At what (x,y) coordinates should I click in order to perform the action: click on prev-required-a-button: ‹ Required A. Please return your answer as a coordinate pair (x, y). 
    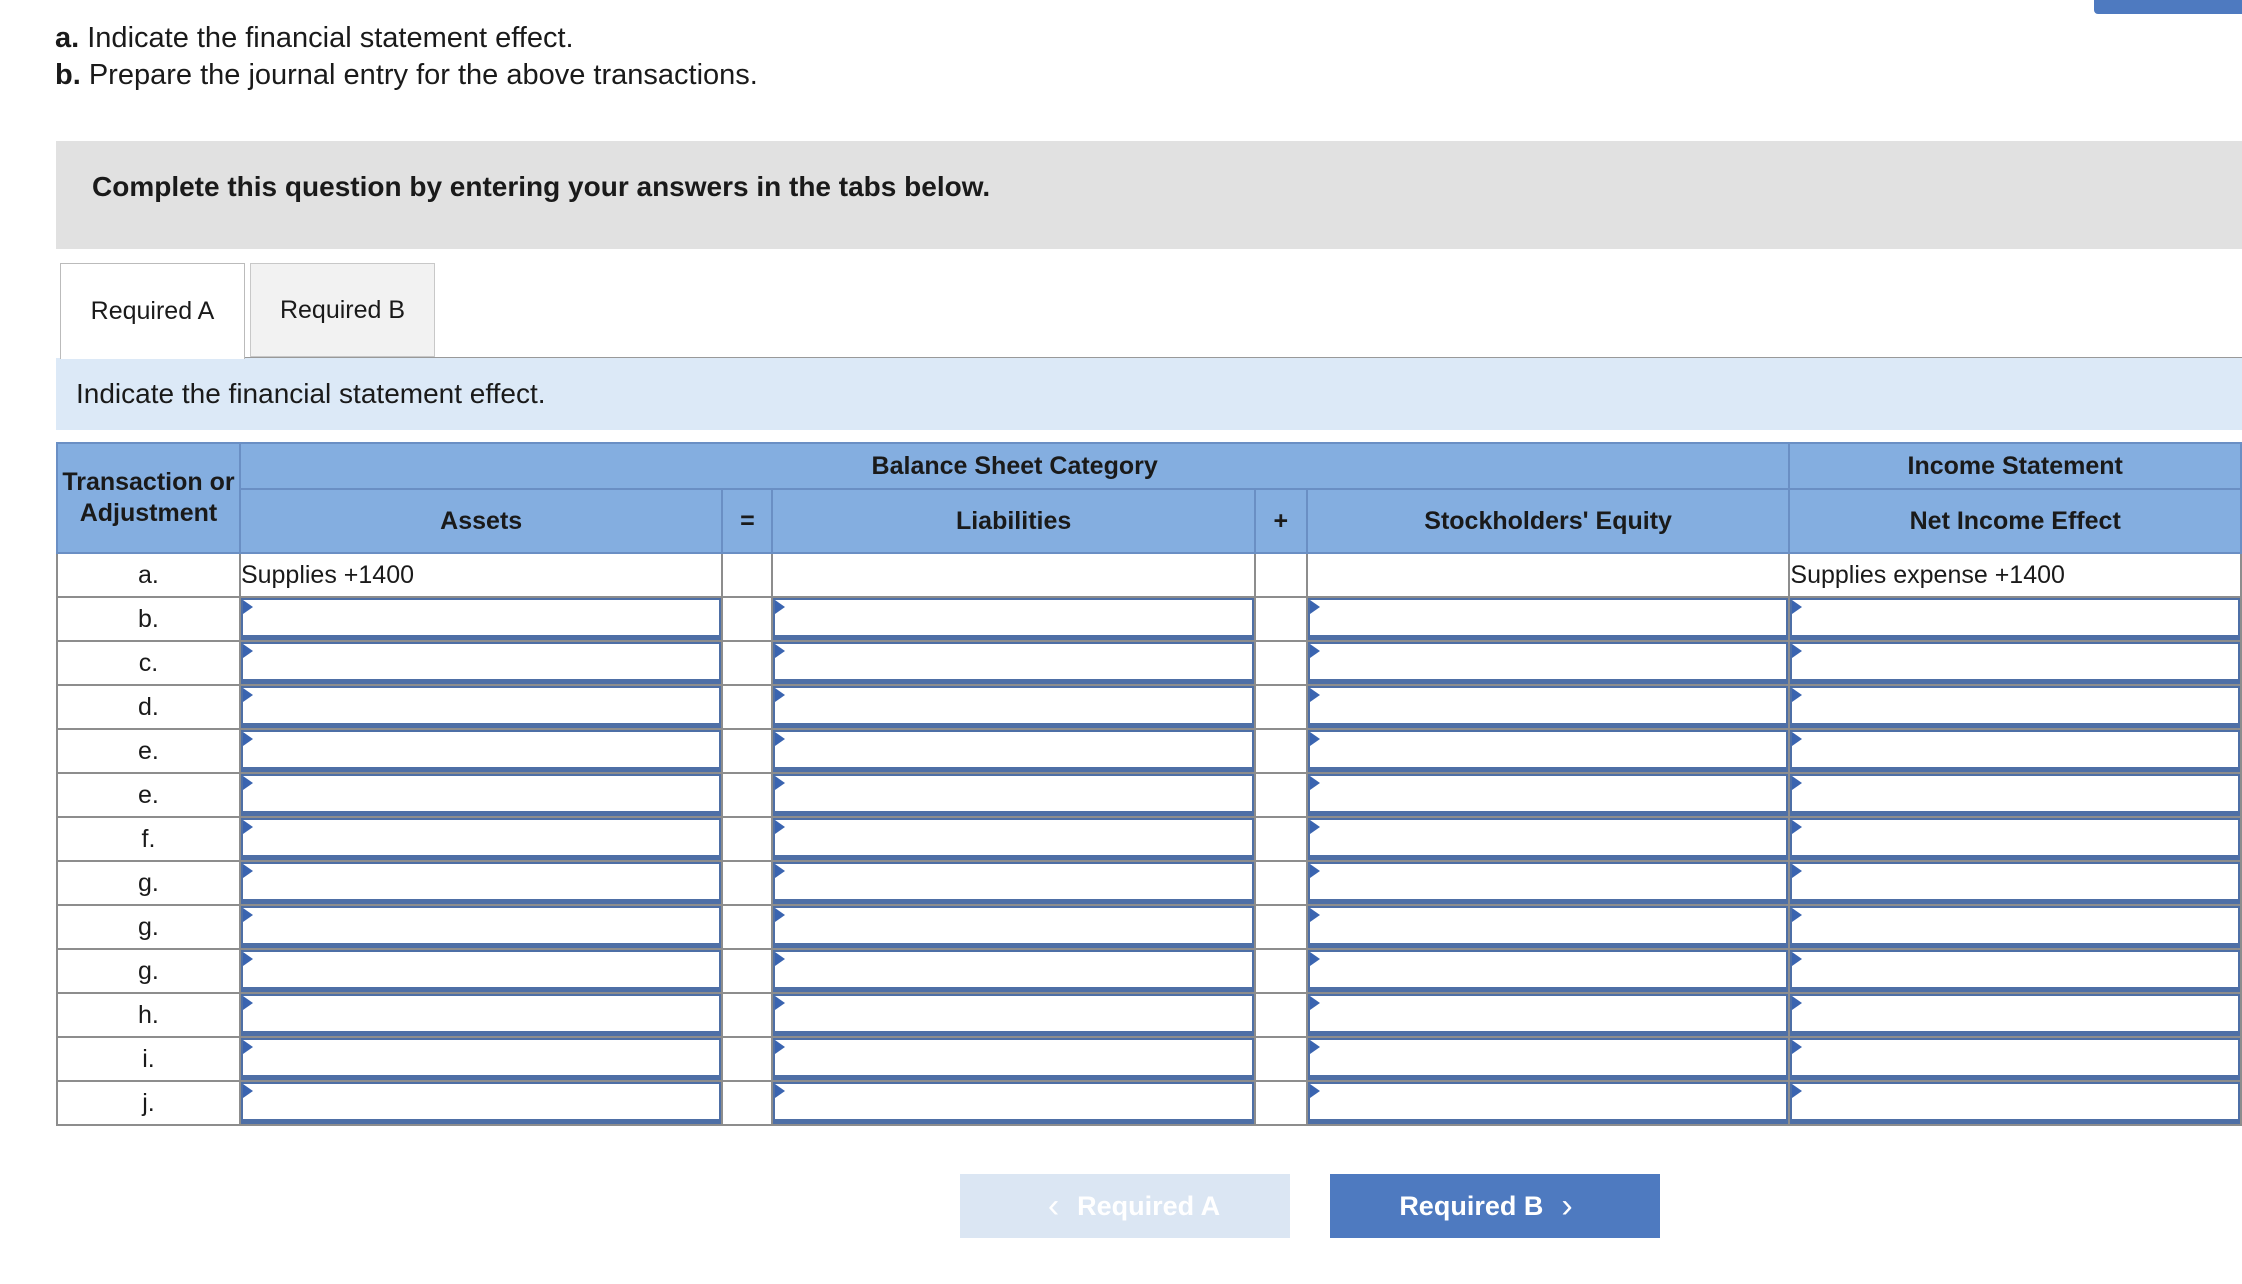
    Looking at the image, I should click on (1125, 1206).